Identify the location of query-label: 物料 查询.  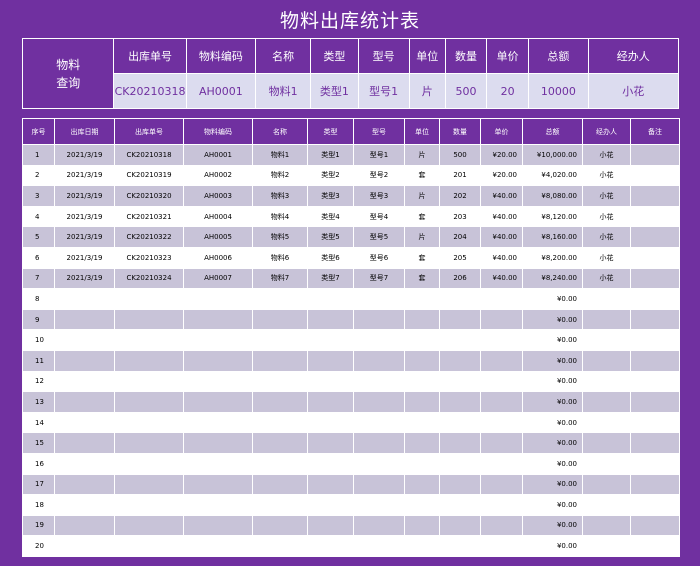
(68, 73).